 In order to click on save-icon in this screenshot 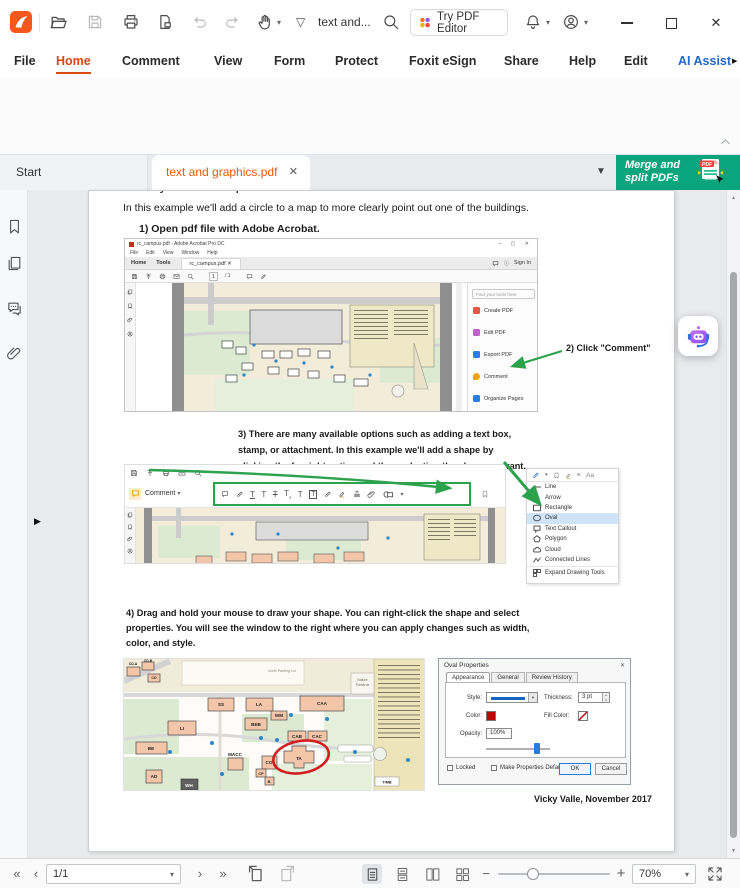, I will do `click(95, 22)`.